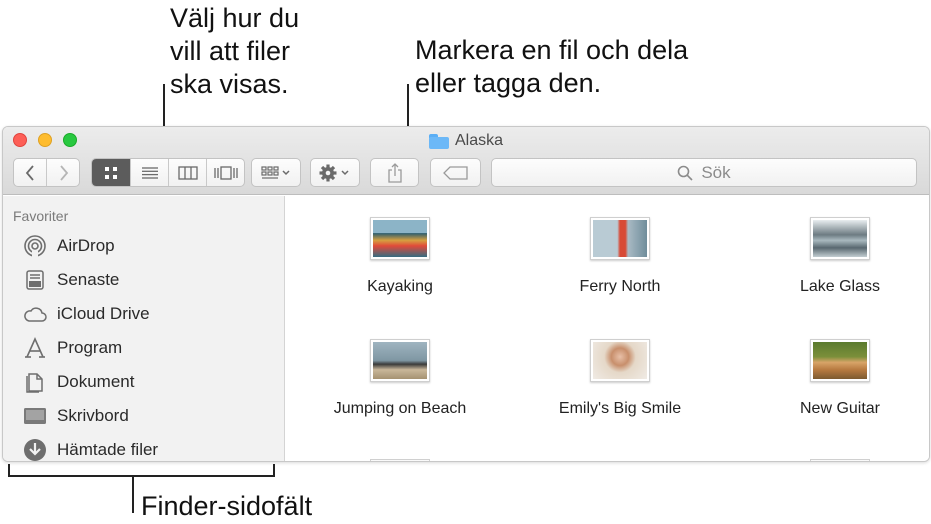 The image size is (931, 524). I want to click on file-item-emilys-big-smile: Emily's Big Smile, so click(620, 378).